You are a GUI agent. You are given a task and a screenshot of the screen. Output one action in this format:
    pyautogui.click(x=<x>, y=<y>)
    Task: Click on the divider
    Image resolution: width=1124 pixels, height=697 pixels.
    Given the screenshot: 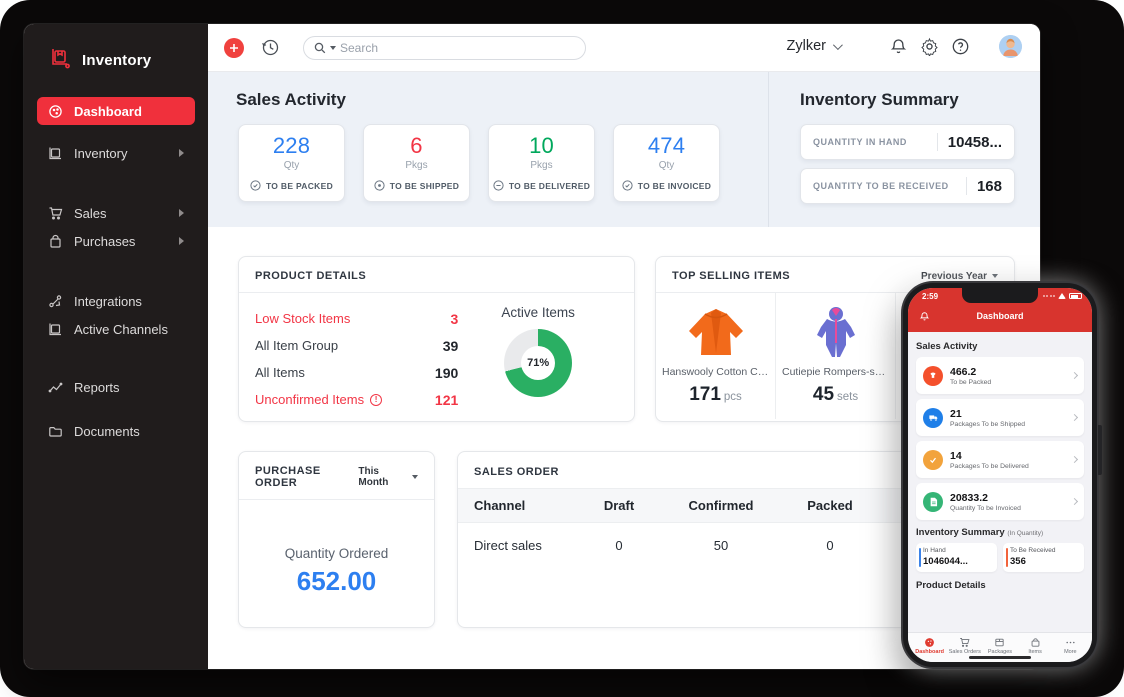 What is the action you would take?
    pyautogui.click(x=937, y=142)
    